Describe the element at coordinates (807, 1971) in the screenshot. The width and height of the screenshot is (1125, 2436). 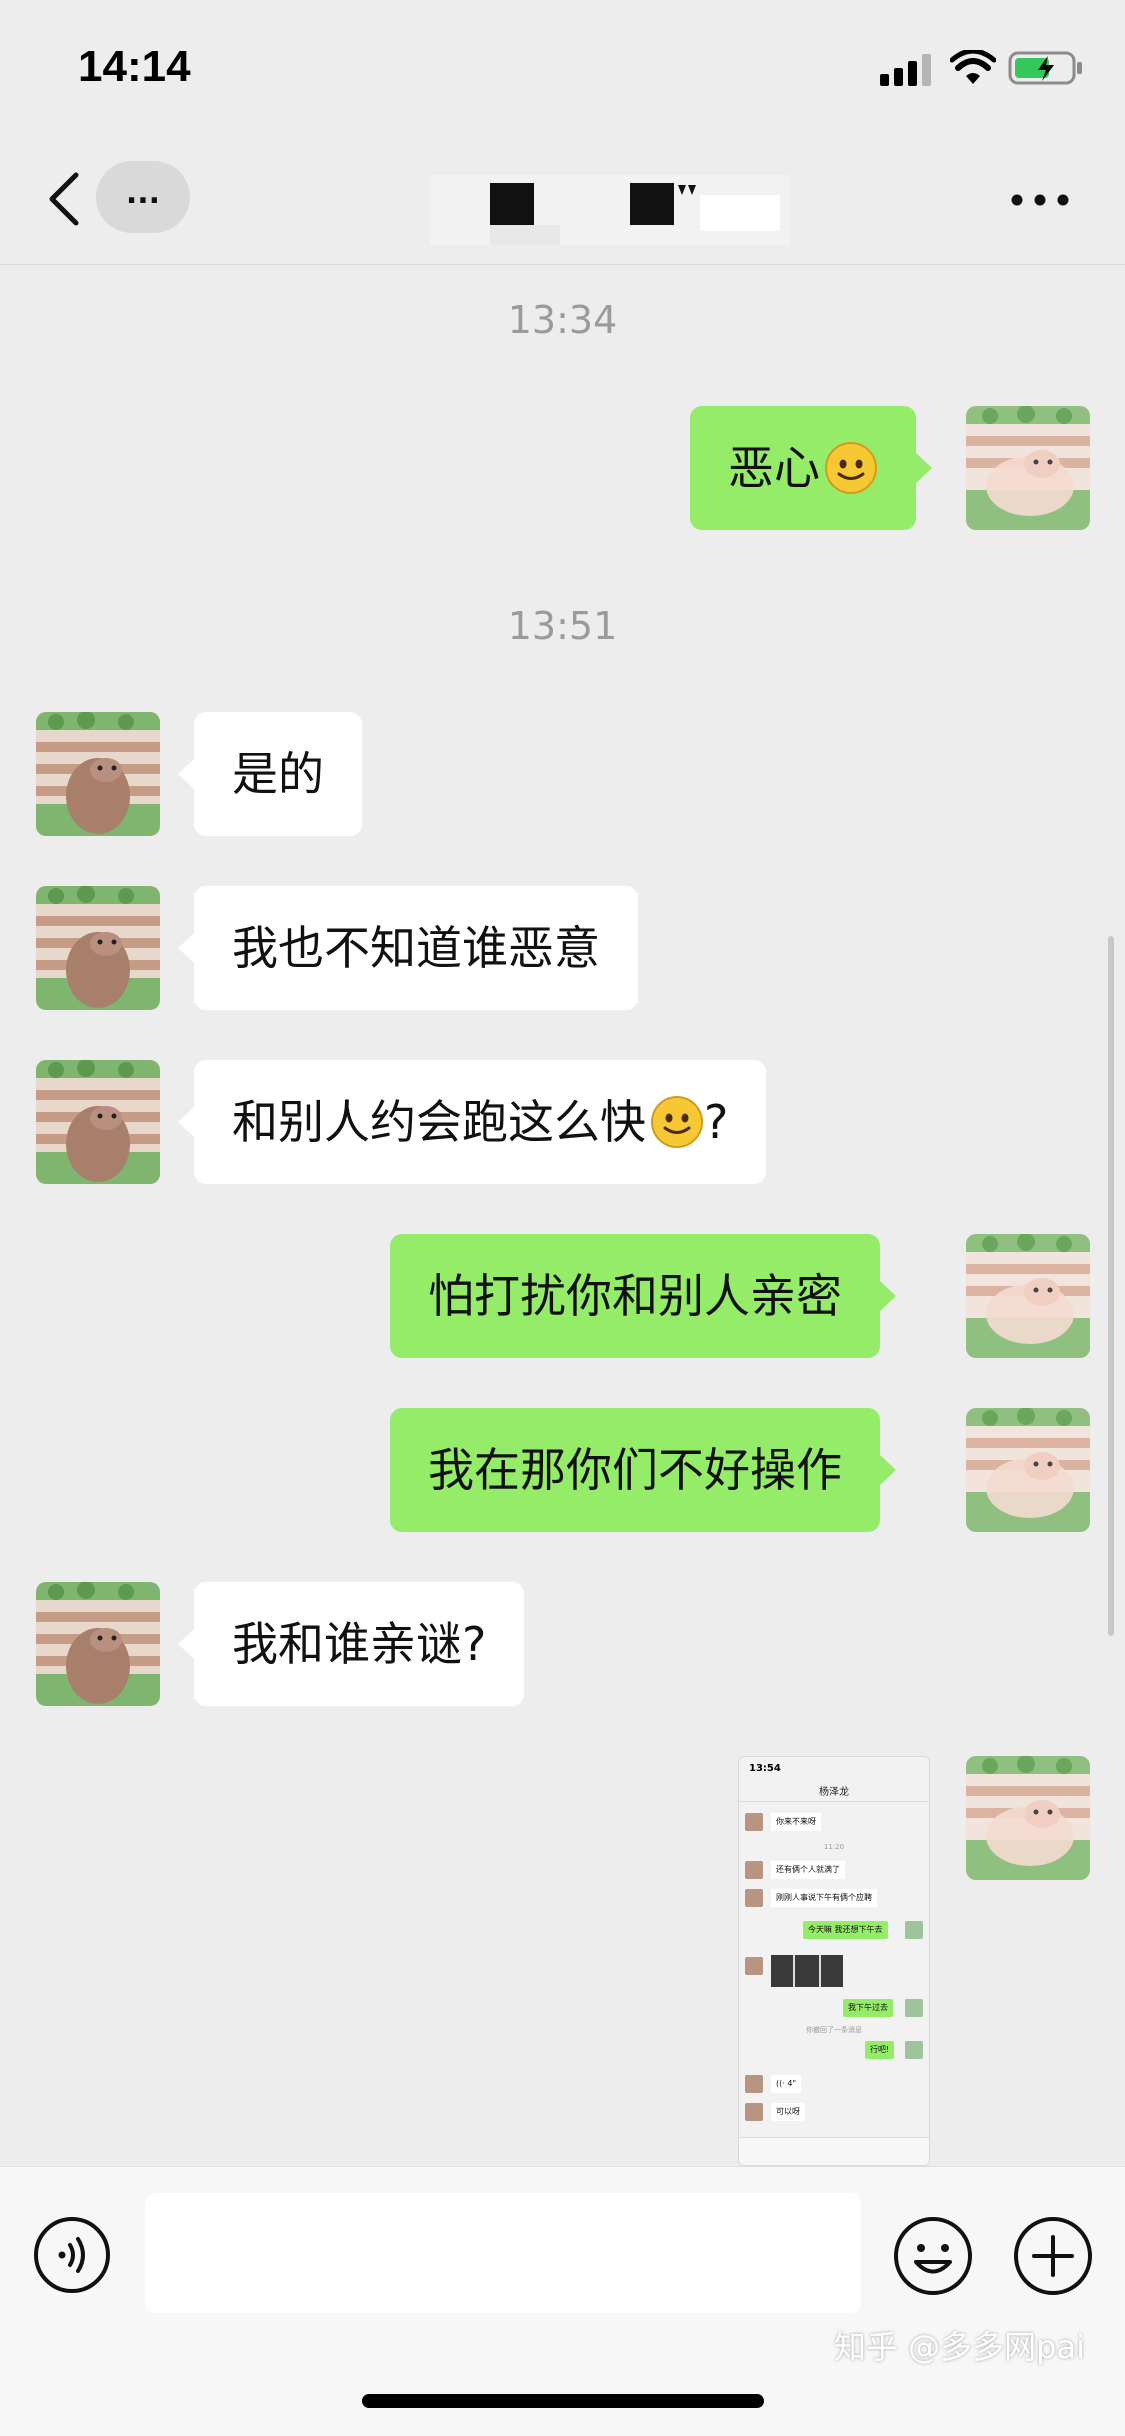
I see `thumb-photo` at that location.